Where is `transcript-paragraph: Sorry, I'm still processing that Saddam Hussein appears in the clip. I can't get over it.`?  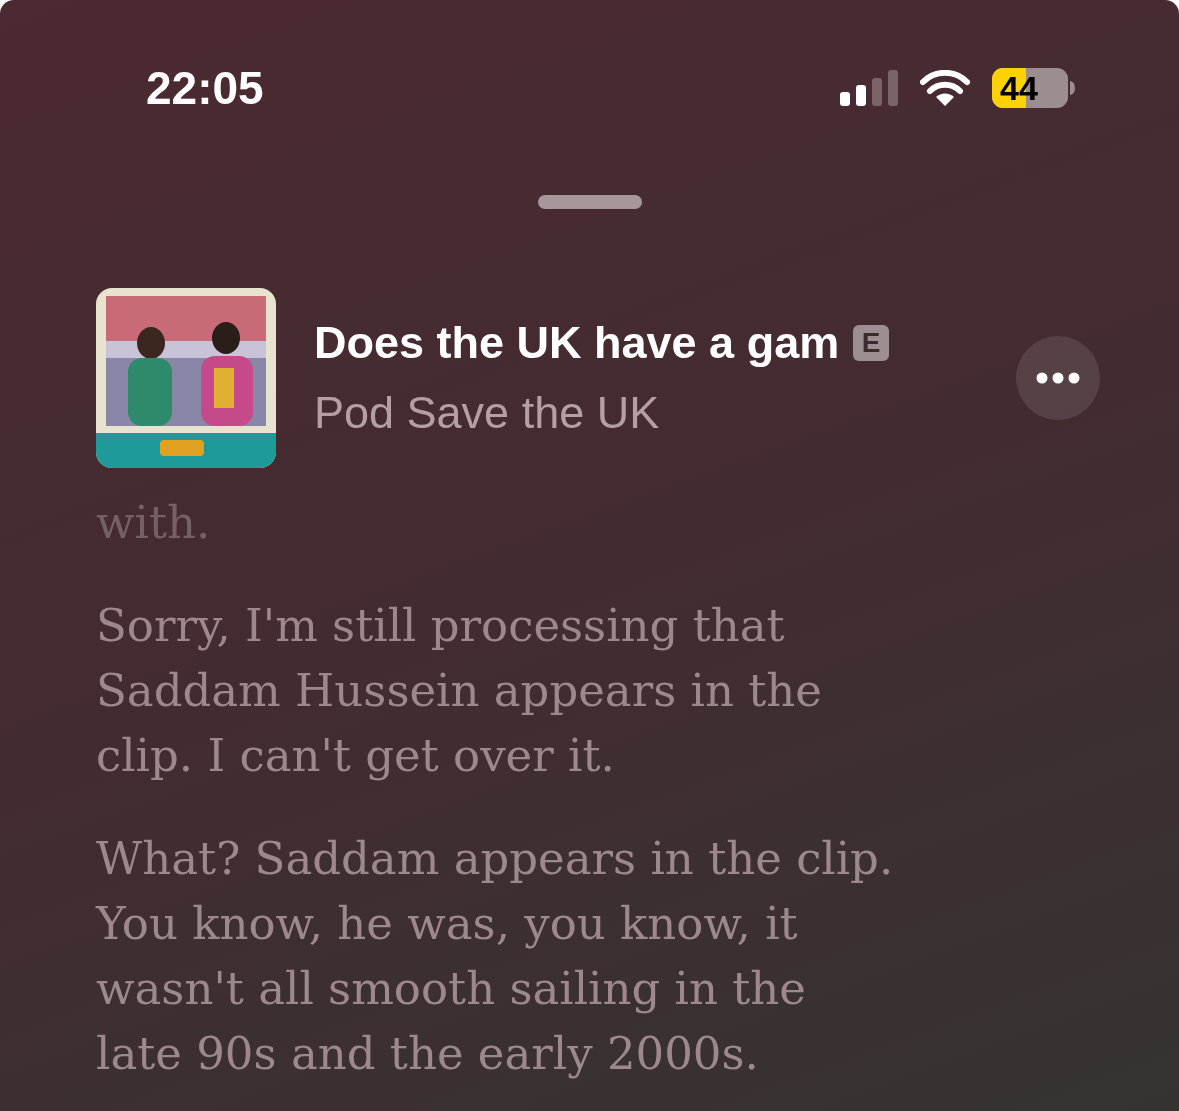 transcript-paragraph: Sorry, I'm still processing that Saddam Hussein appears in the clip. I can't get over it. is located at coordinates (459, 691).